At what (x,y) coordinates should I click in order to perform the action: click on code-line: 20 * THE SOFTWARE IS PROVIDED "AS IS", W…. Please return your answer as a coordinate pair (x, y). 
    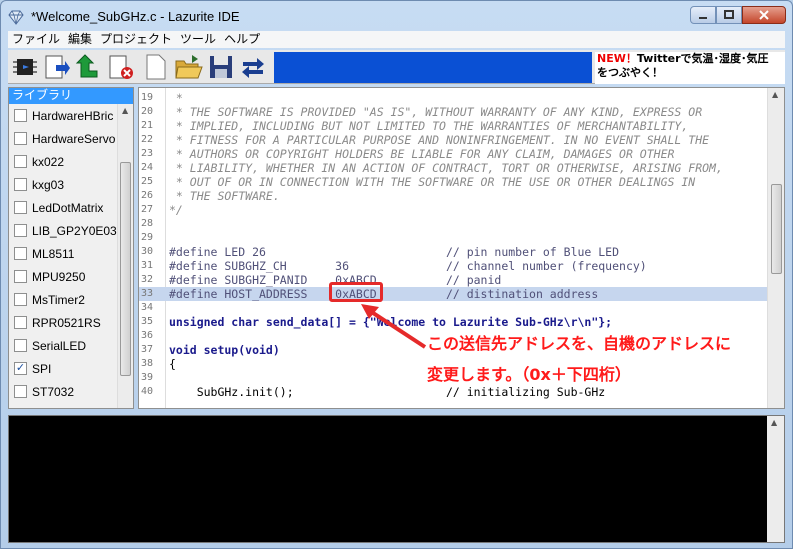
    Looking at the image, I should click on (454, 112).